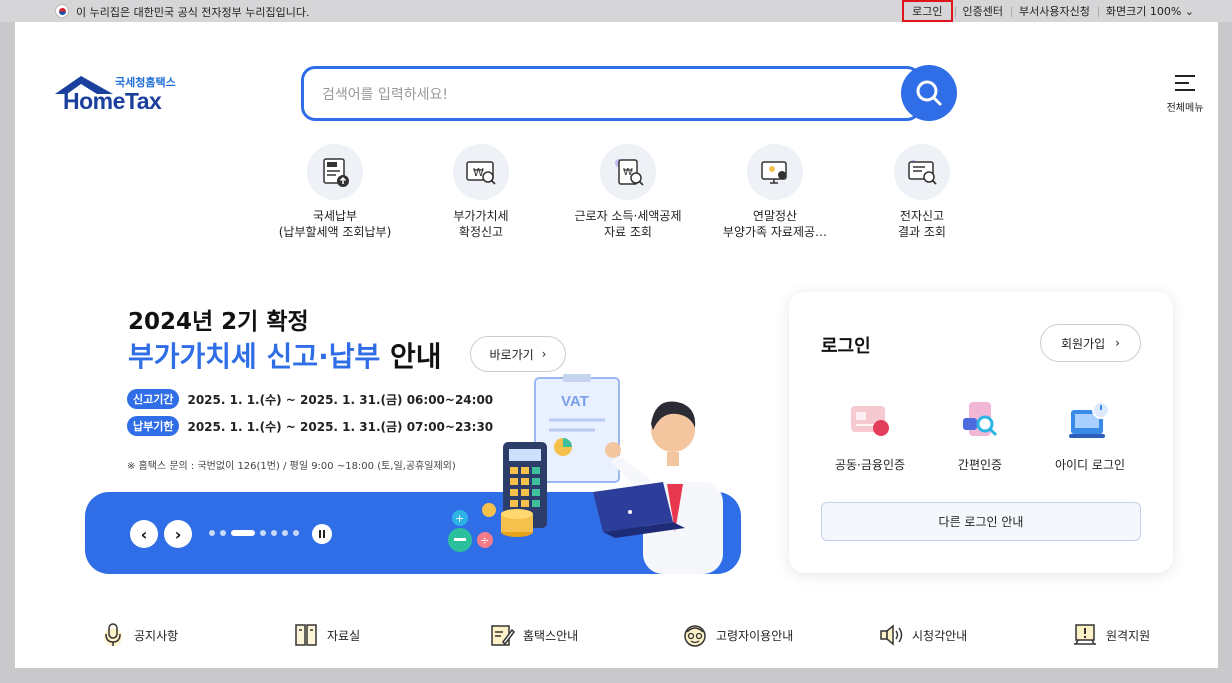  Describe the element at coordinates (193, 12) in the screenshot. I see `gov-notice: 이 누리집은 대한민국 공식 전자정부 누리집입니다.` at that location.